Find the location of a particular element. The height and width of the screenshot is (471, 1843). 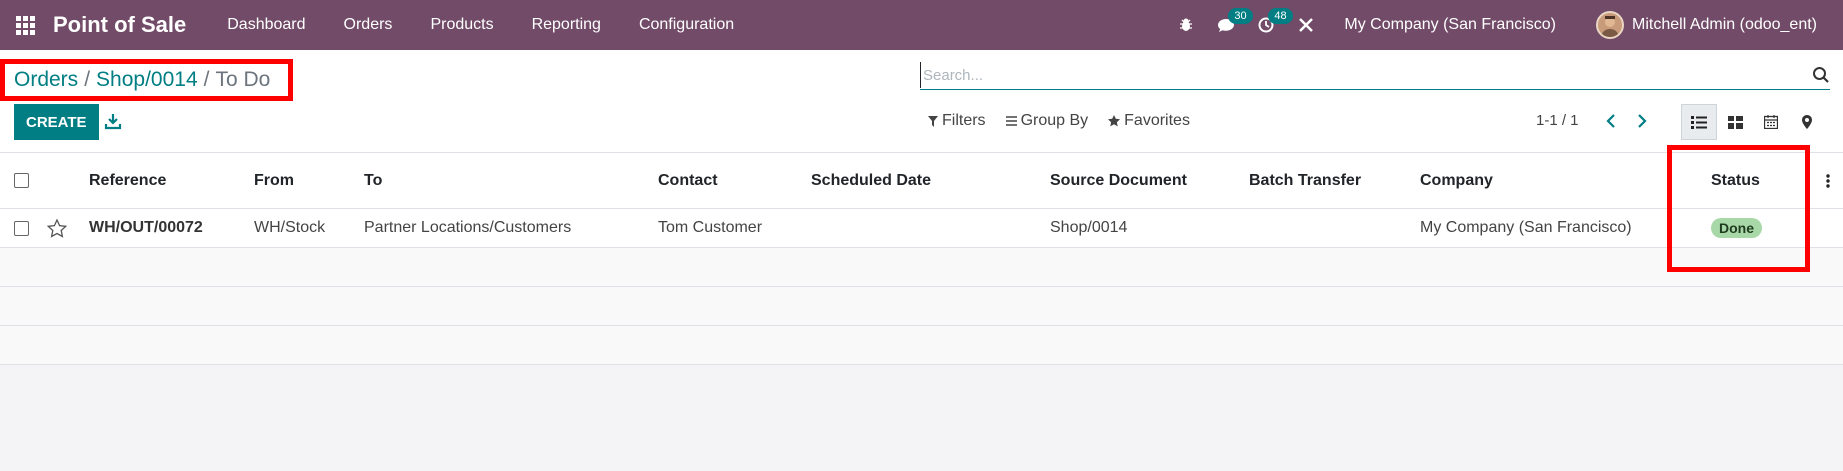

favorites-label: Favorites is located at coordinates (1157, 120).